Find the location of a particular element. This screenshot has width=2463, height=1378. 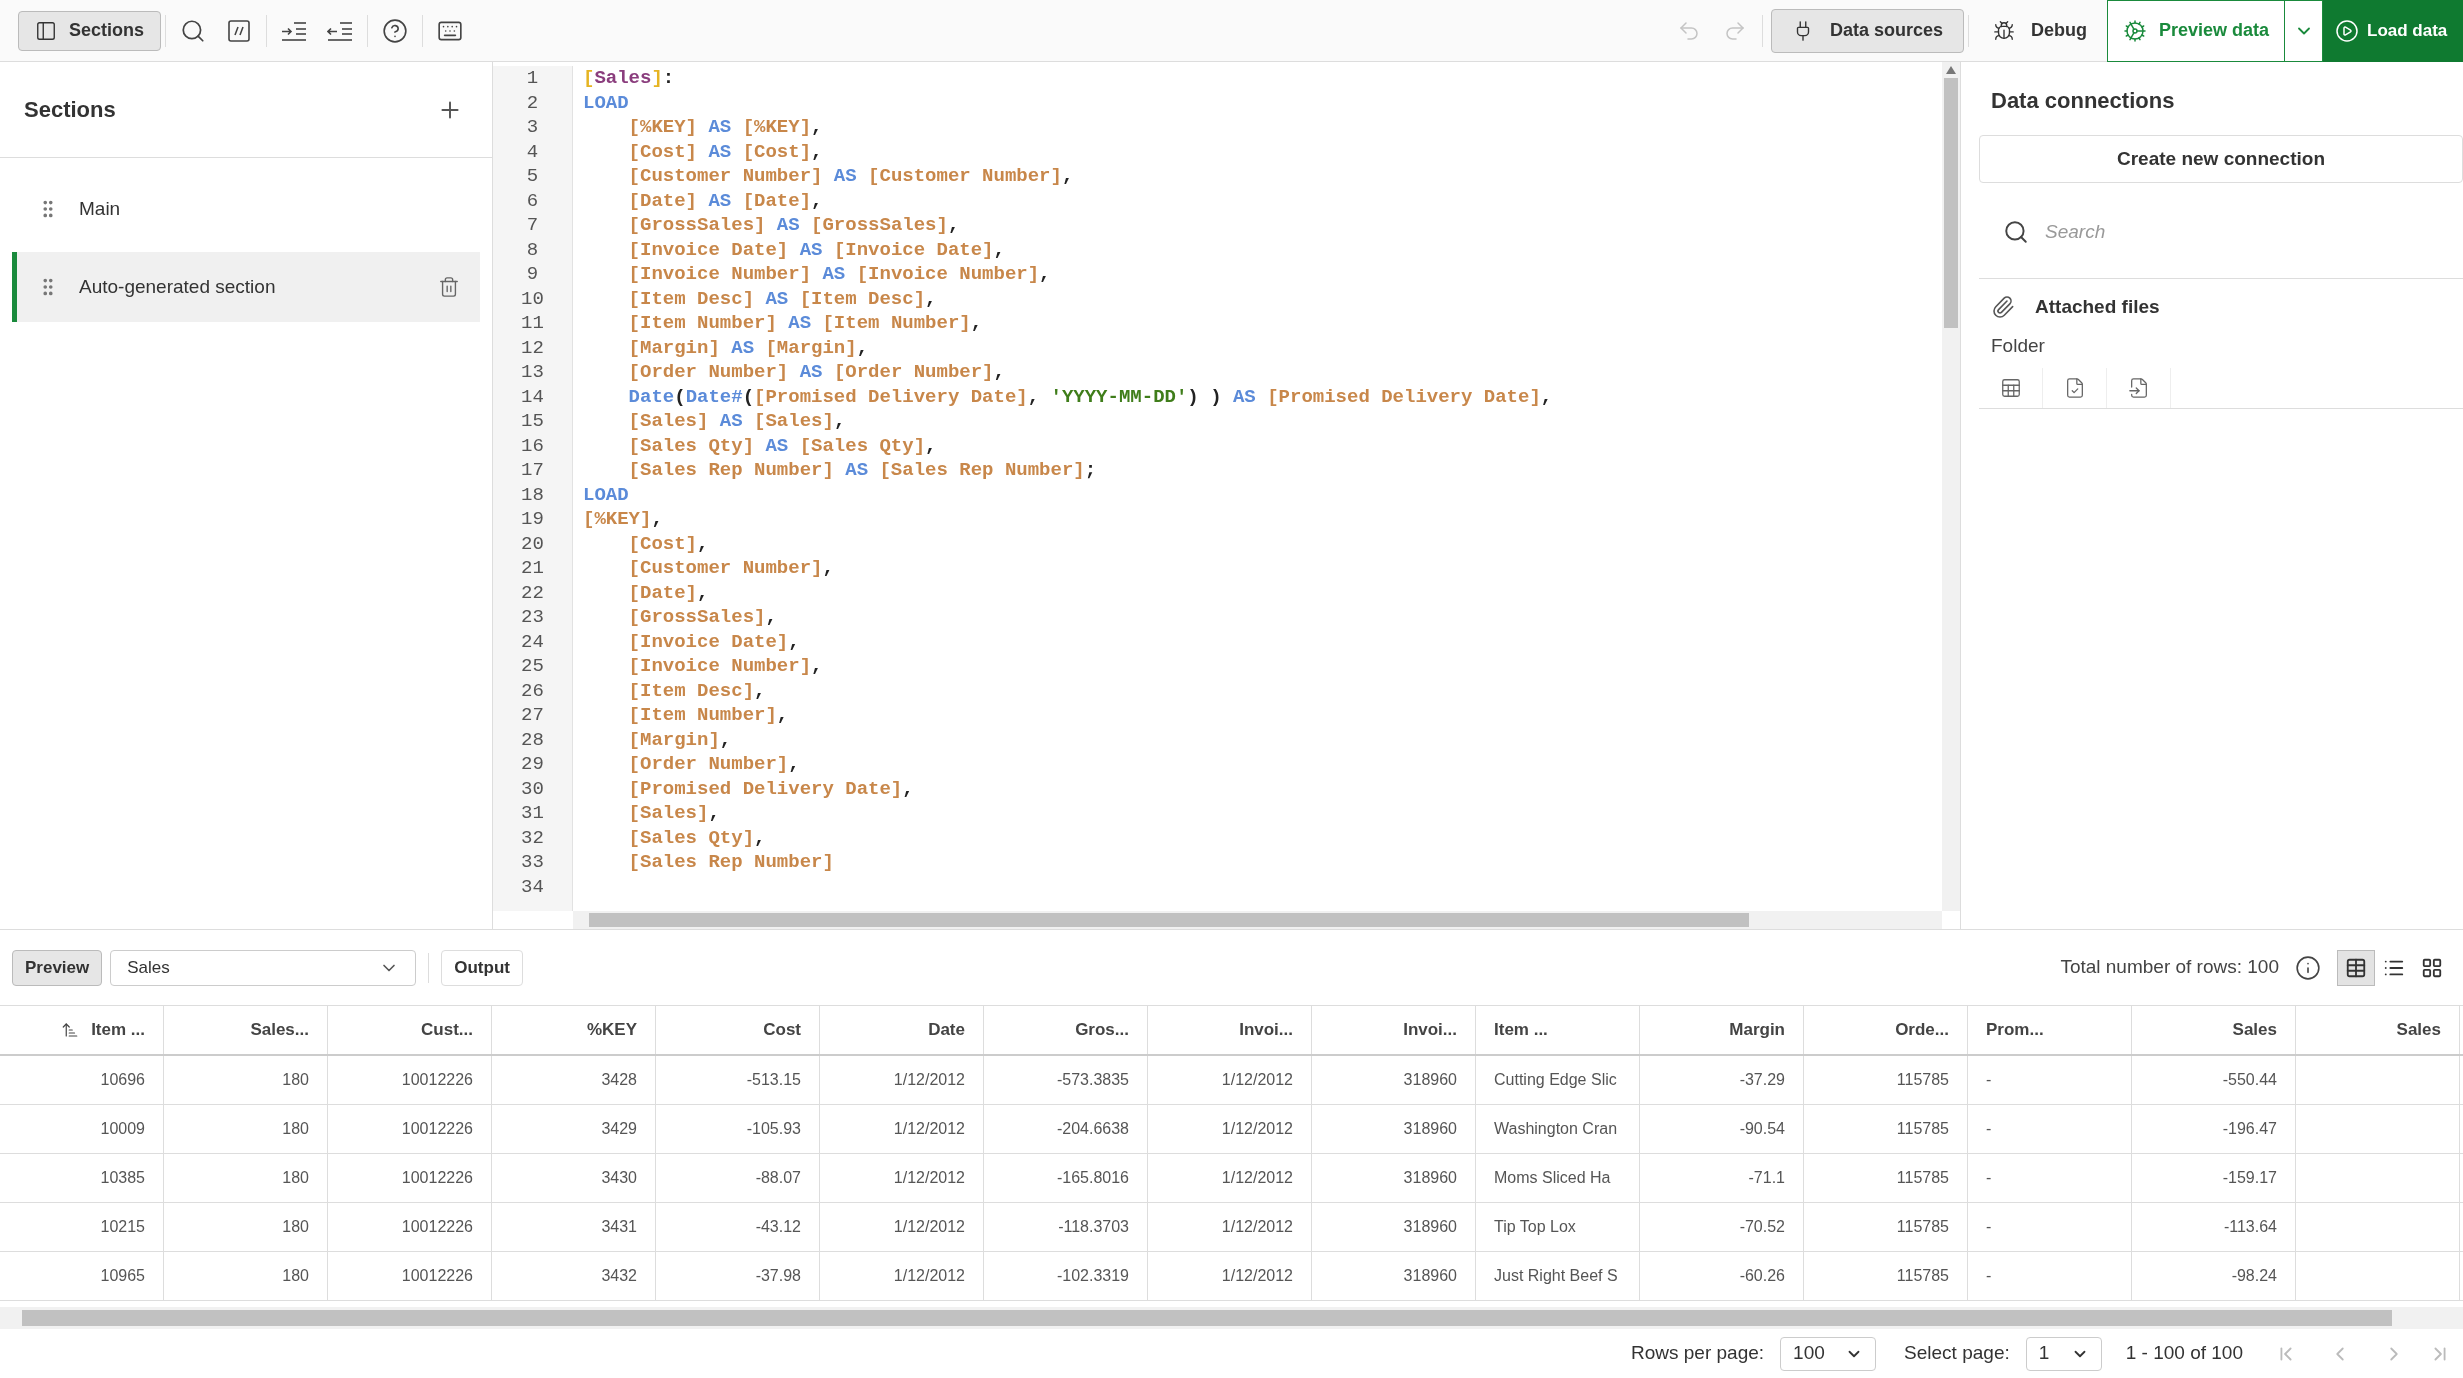

line-number: 14 is located at coordinates (532, 396).